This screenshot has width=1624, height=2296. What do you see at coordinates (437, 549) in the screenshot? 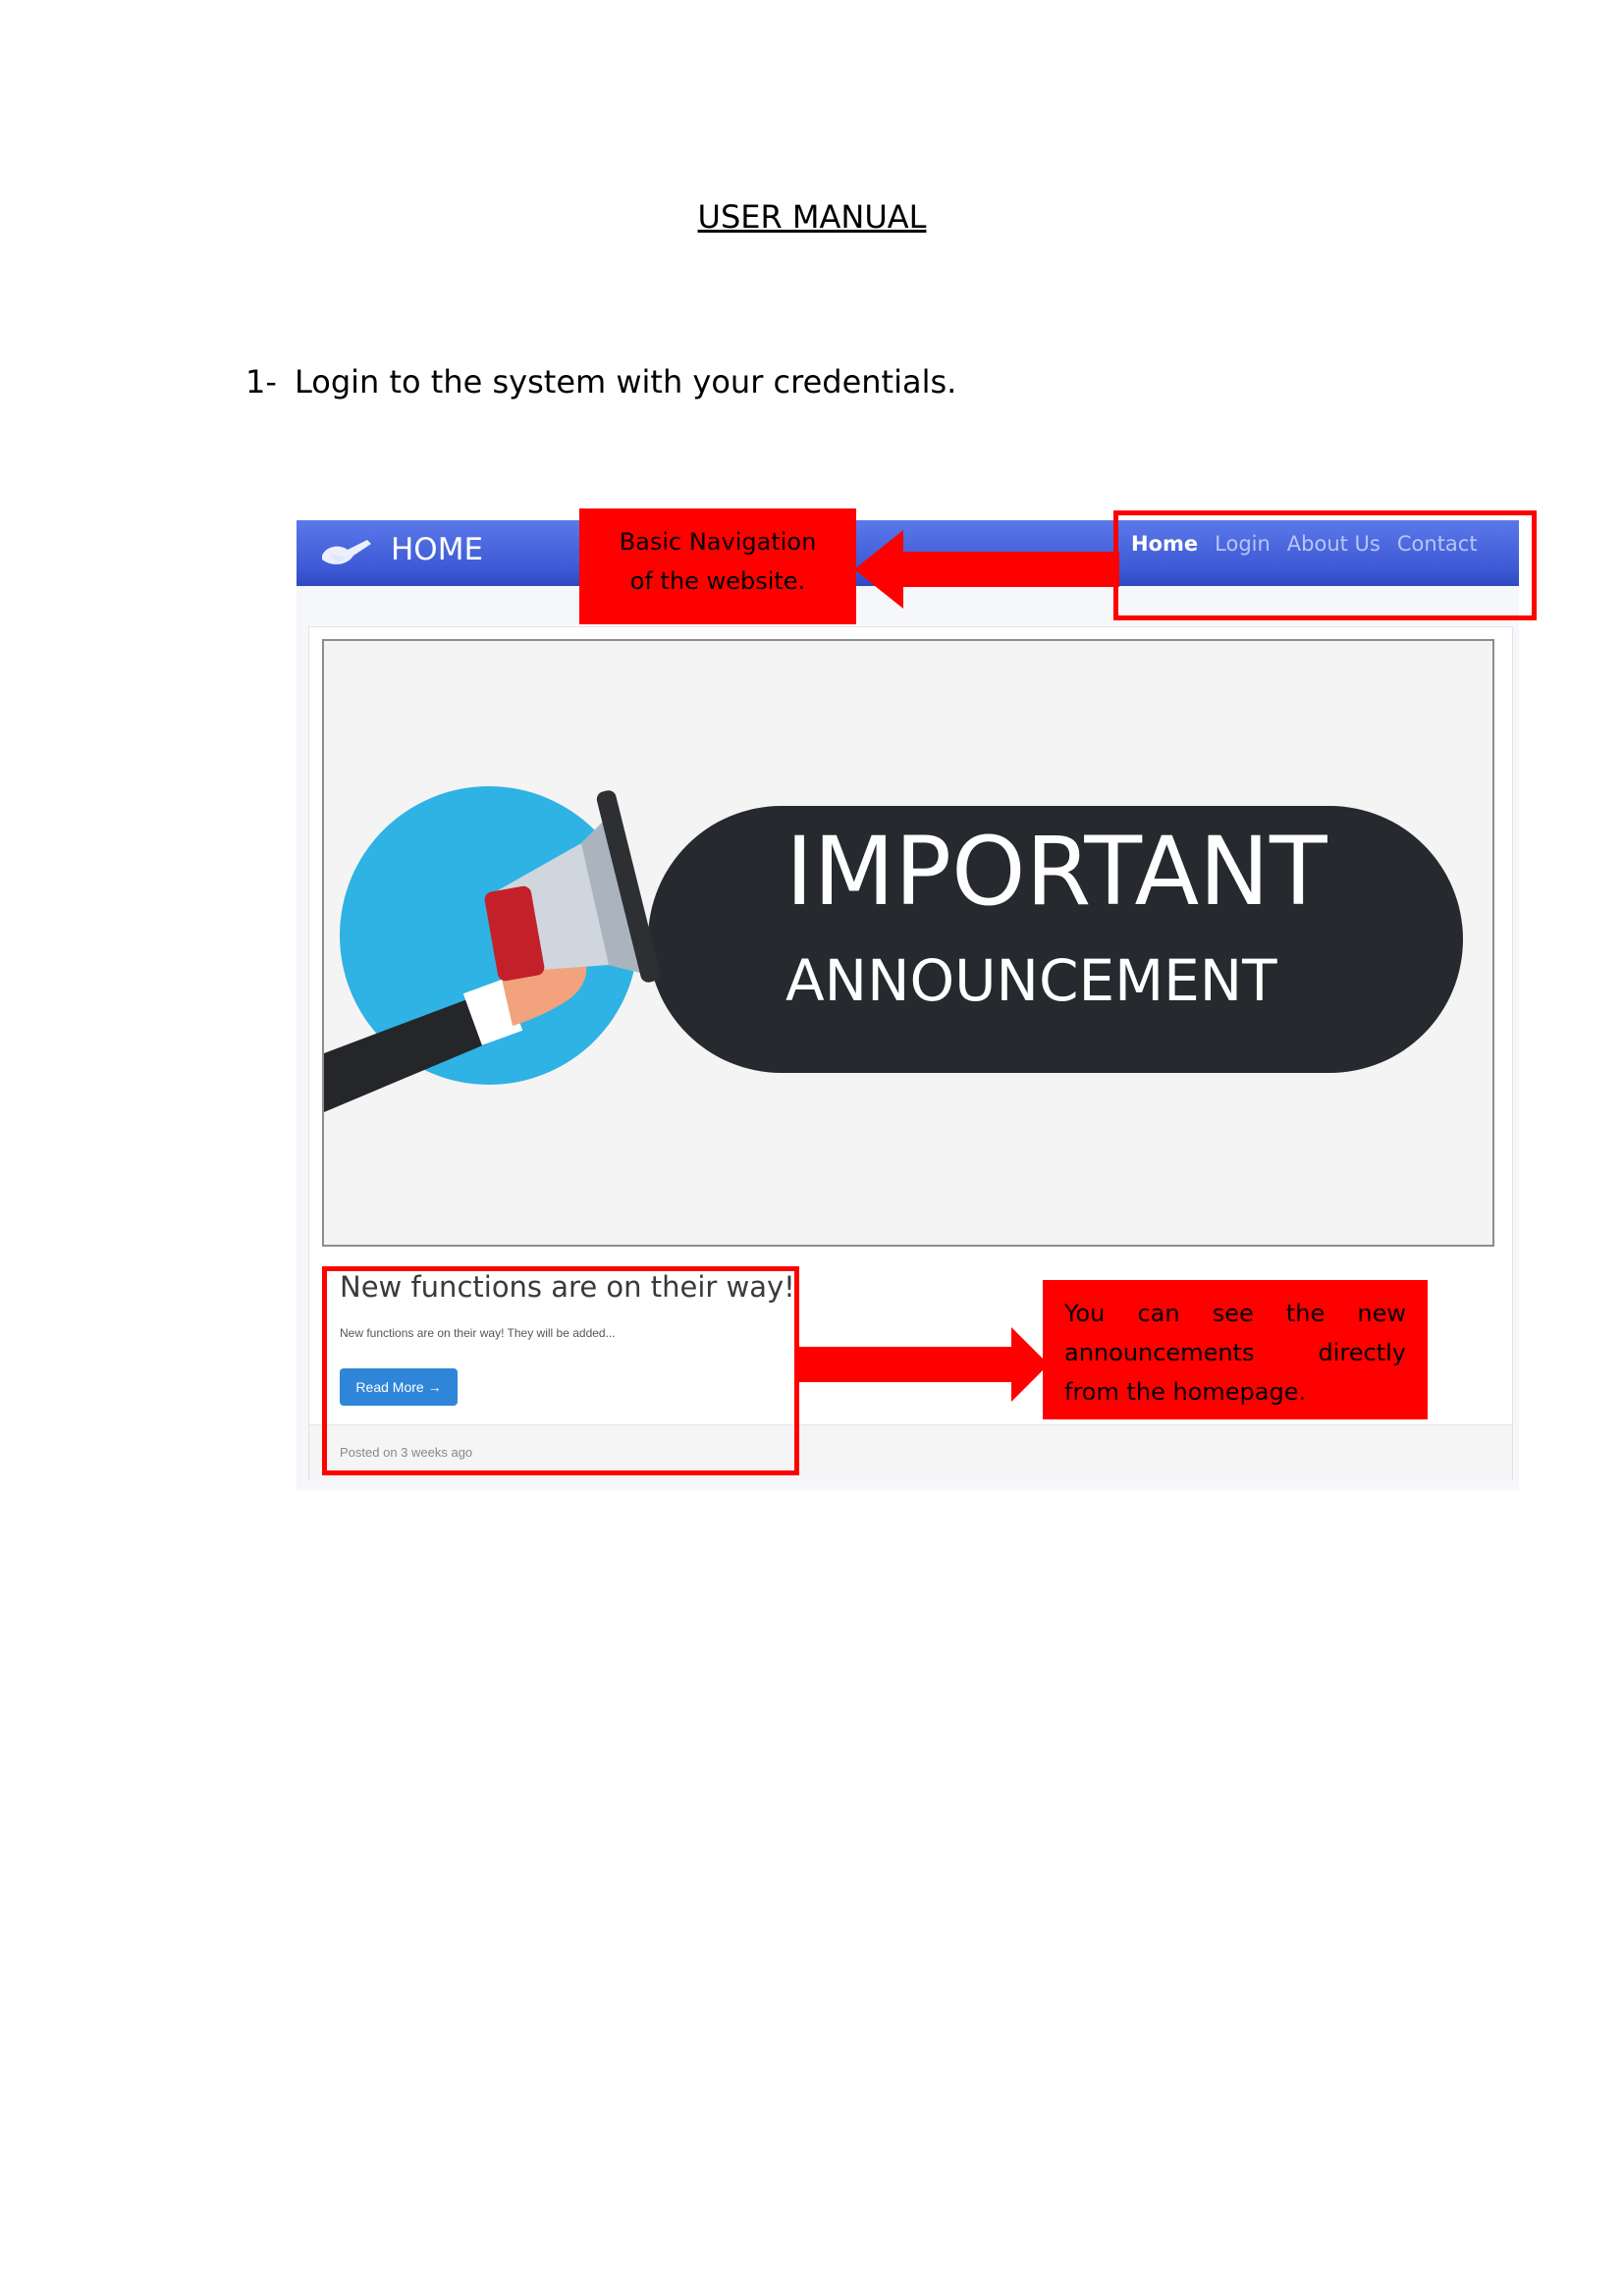
I see `site-brand: HOME` at bounding box center [437, 549].